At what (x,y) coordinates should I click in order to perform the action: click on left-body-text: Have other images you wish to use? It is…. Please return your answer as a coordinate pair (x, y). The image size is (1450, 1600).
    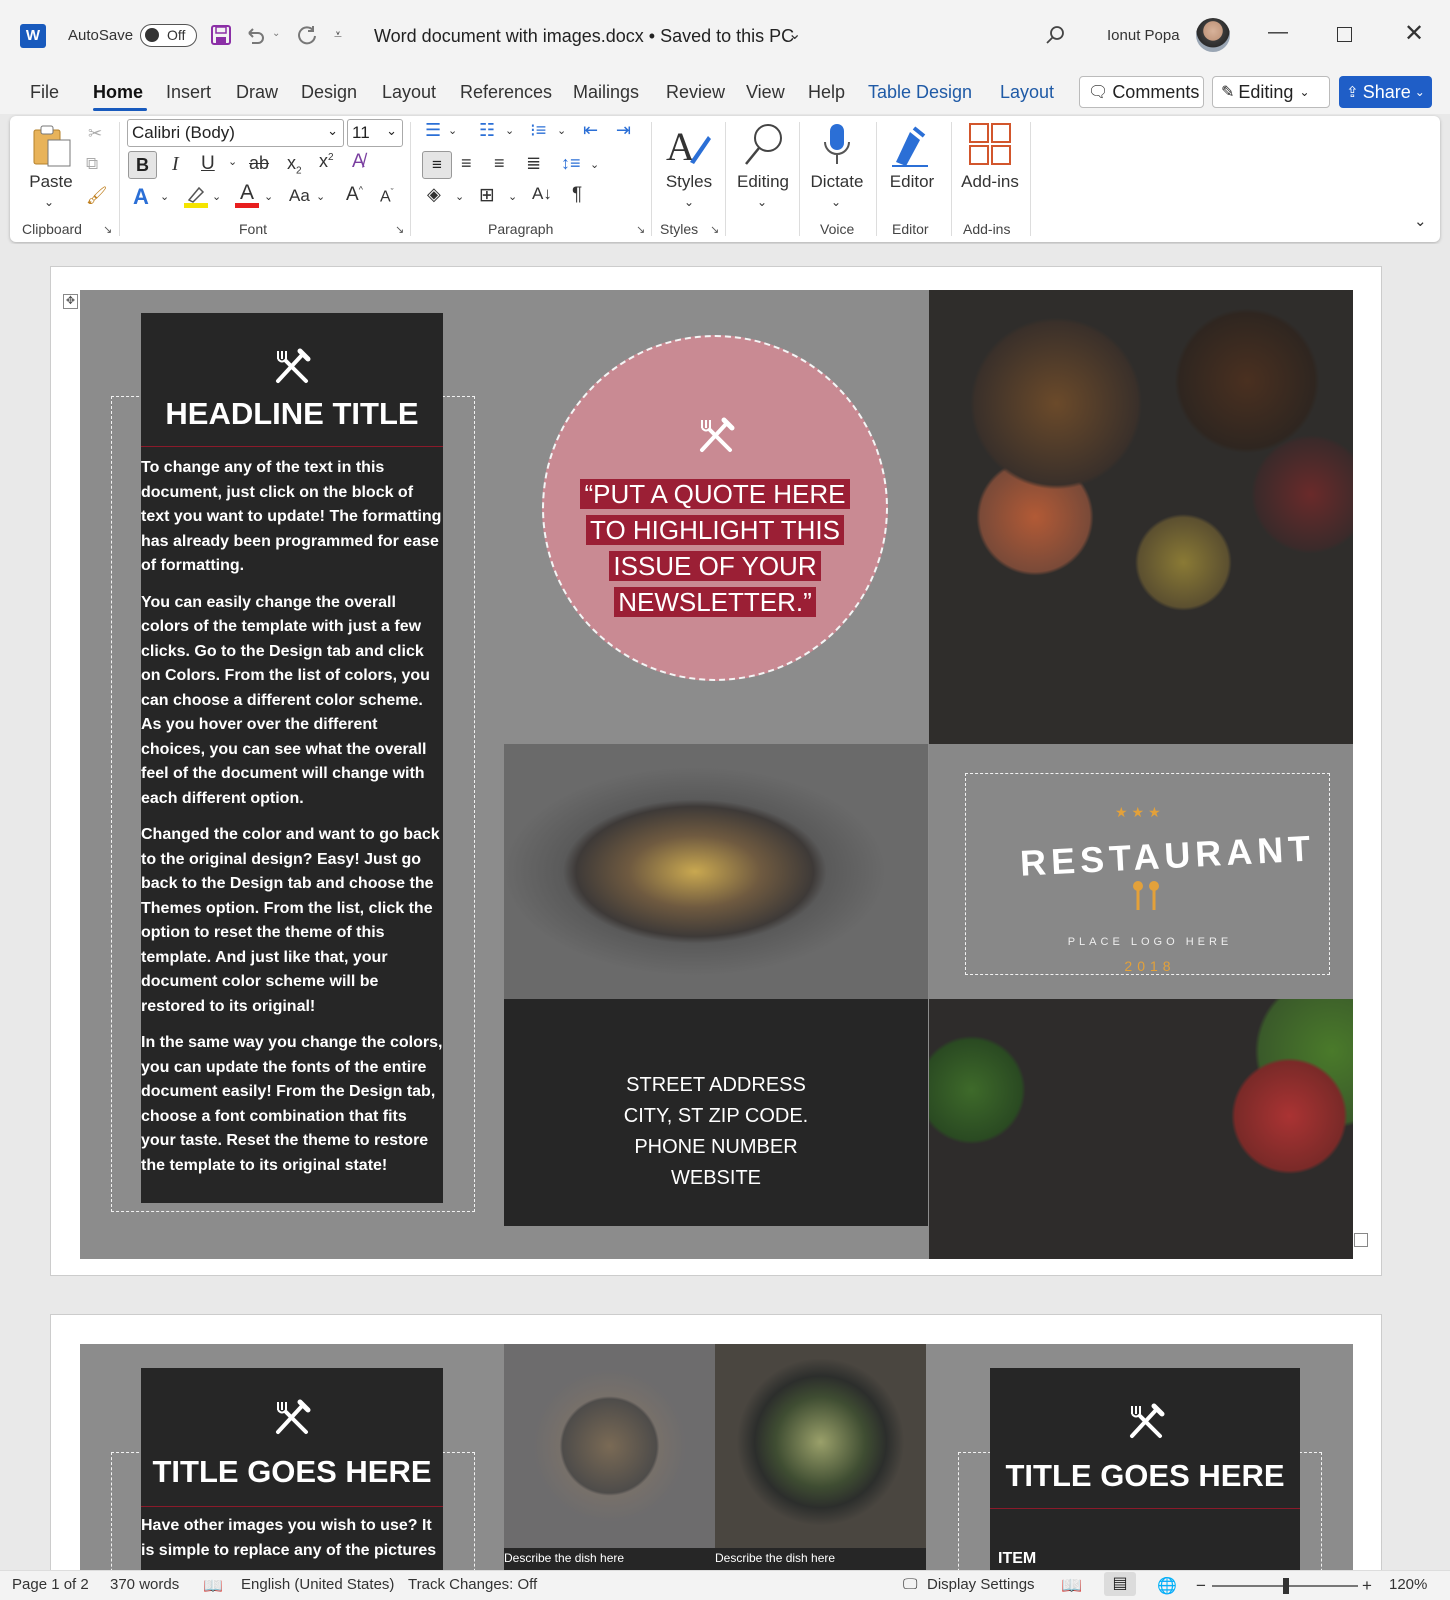
    Looking at the image, I should click on (292, 1538).